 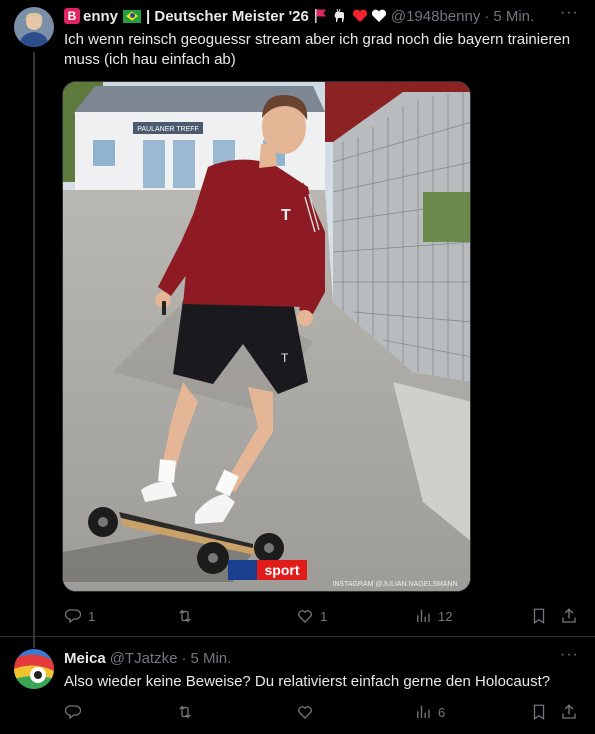 I want to click on image-credit: INSTAGRAM @JULIAN.NAGELSMANN, so click(x=394, y=584).